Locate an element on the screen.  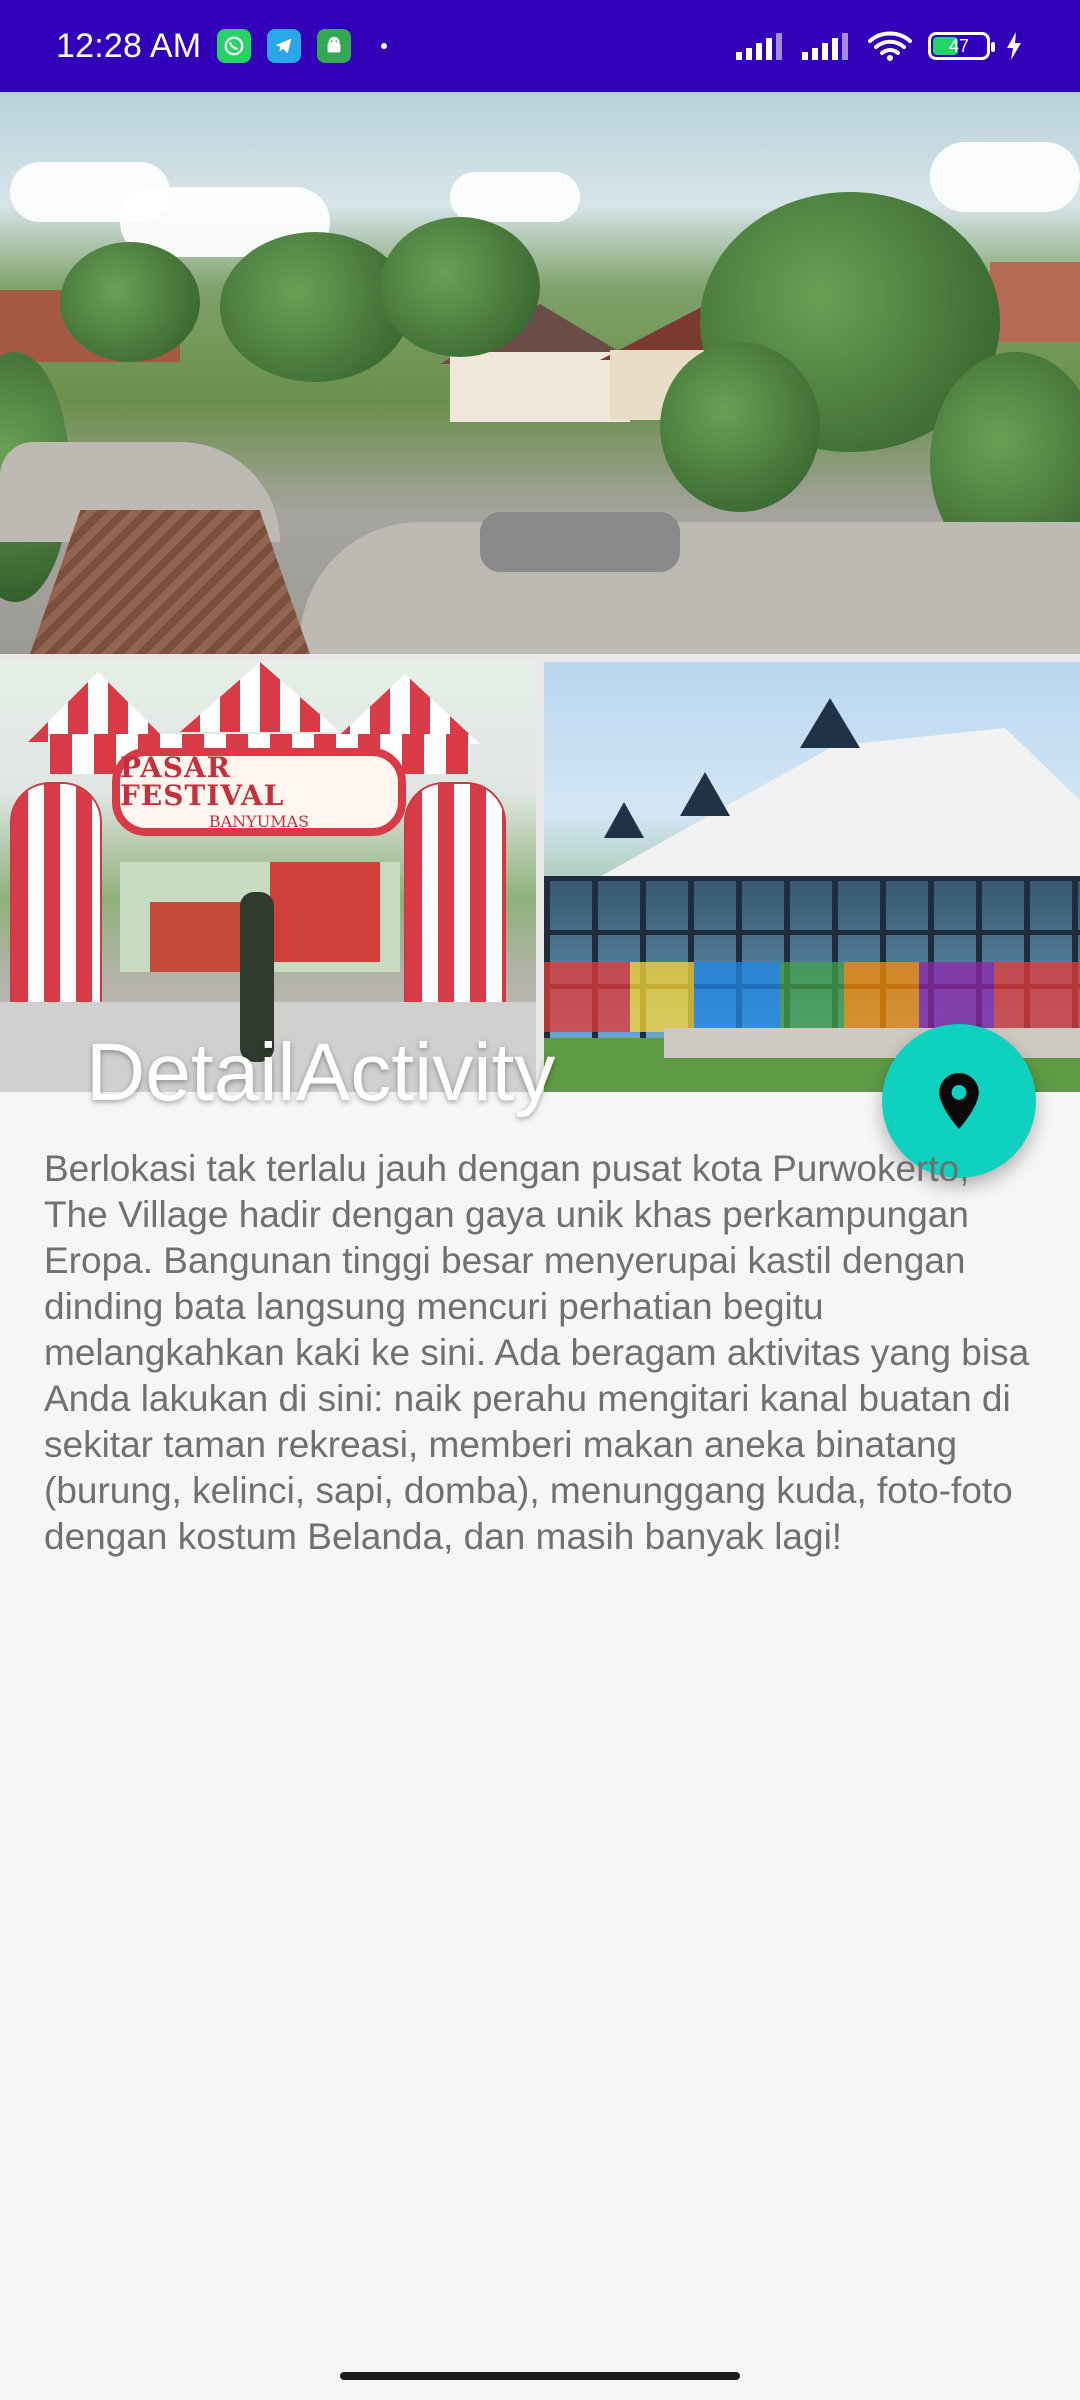
notification-icons is located at coordinates (284, 46).